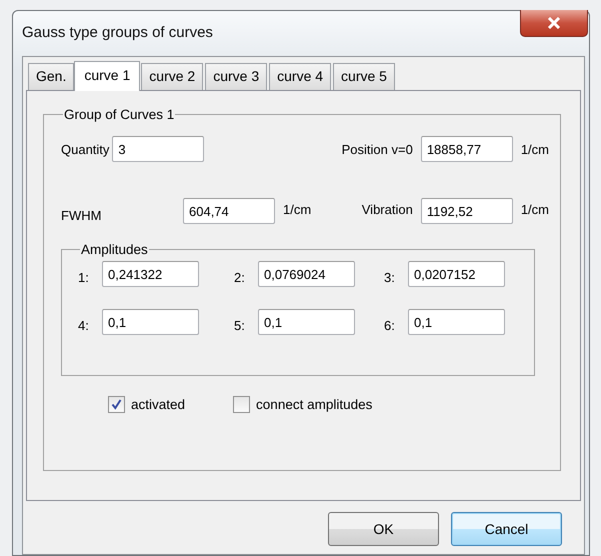 The image size is (601, 556). What do you see at coordinates (300, 76) in the screenshot?
I see `tab: curve 4` at bounding box center [300, 76].